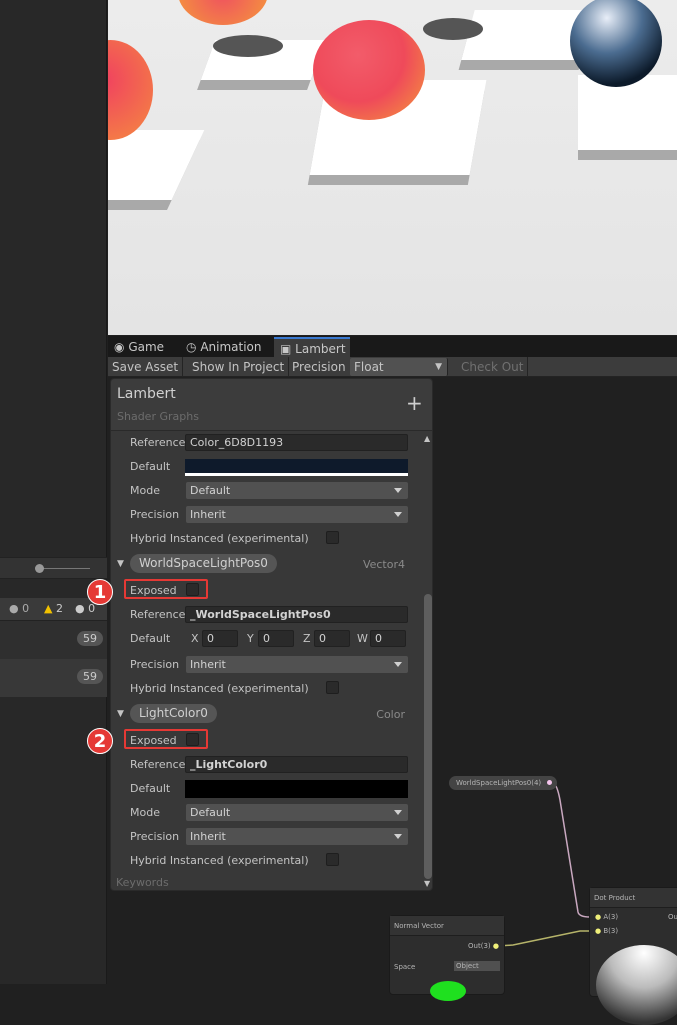 This screenshot has height=1025, width=677. What do you see at coordinates (611, 931) in the screenshot?
I see `port-label: B(3)` at bounding box center [611, 931].